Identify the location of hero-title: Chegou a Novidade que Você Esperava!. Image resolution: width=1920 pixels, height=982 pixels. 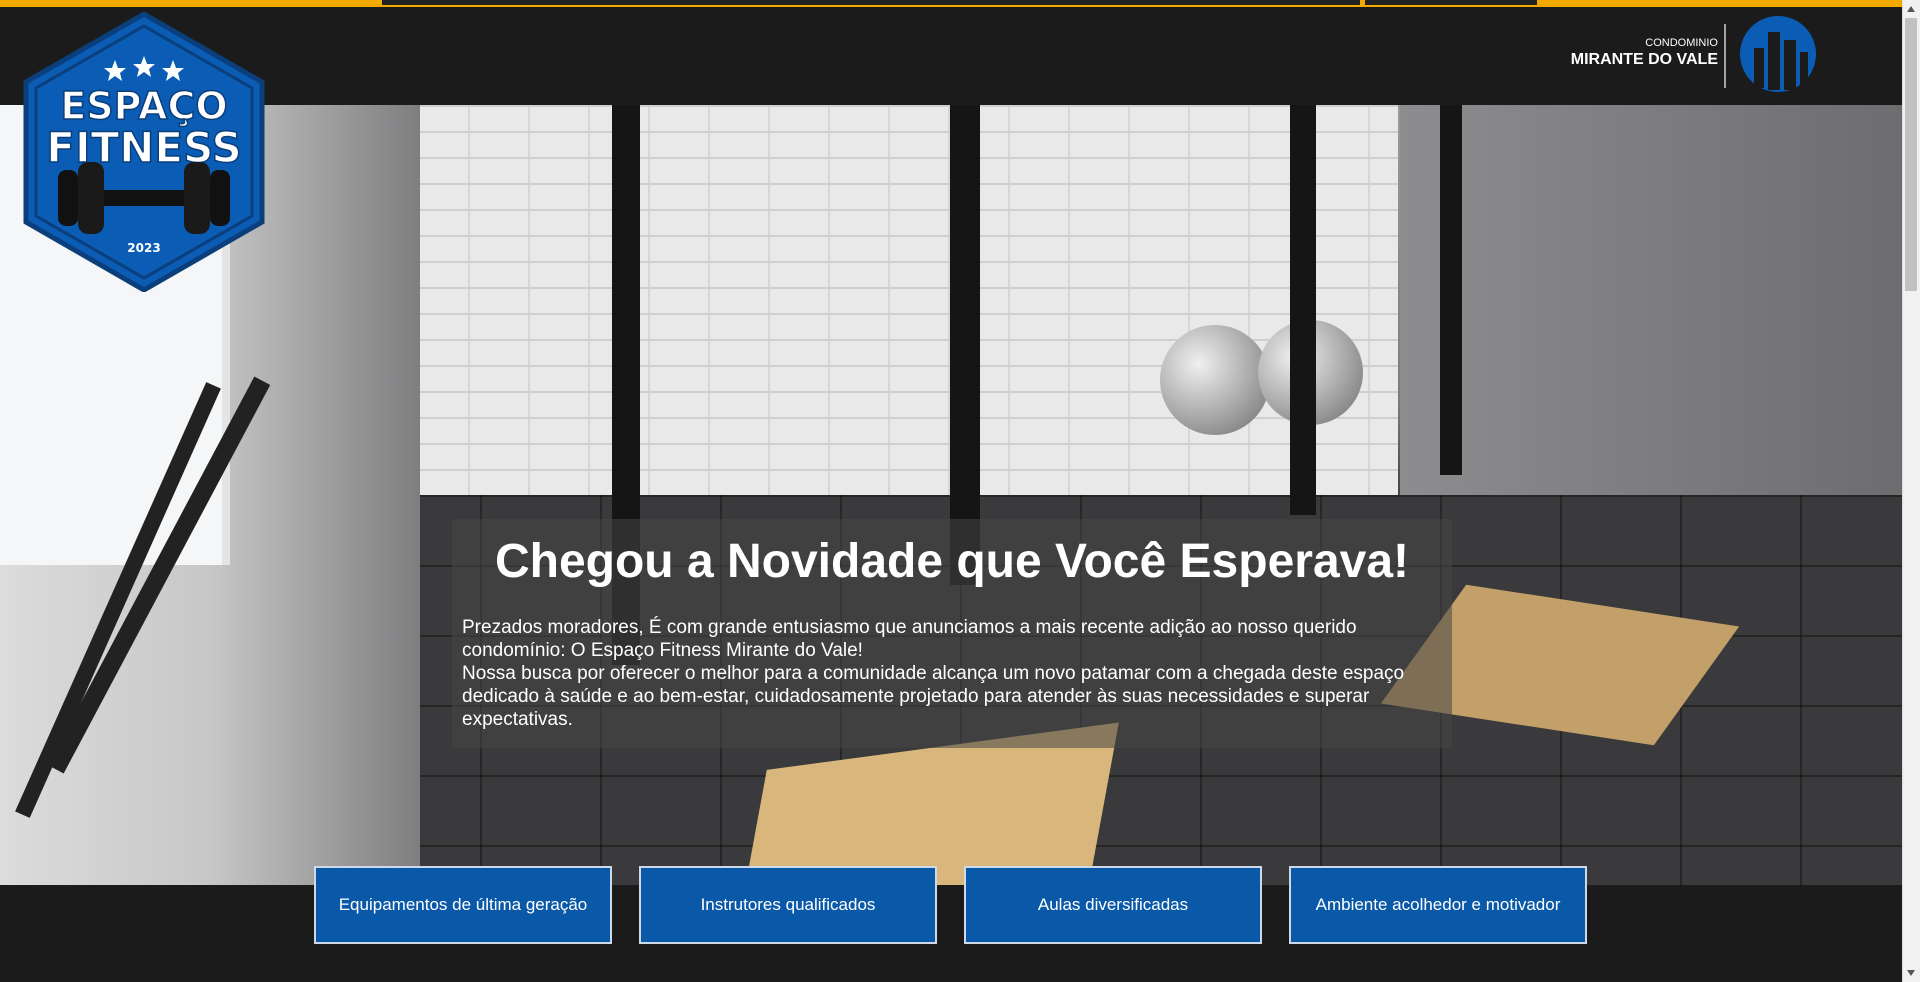
(952, 561).